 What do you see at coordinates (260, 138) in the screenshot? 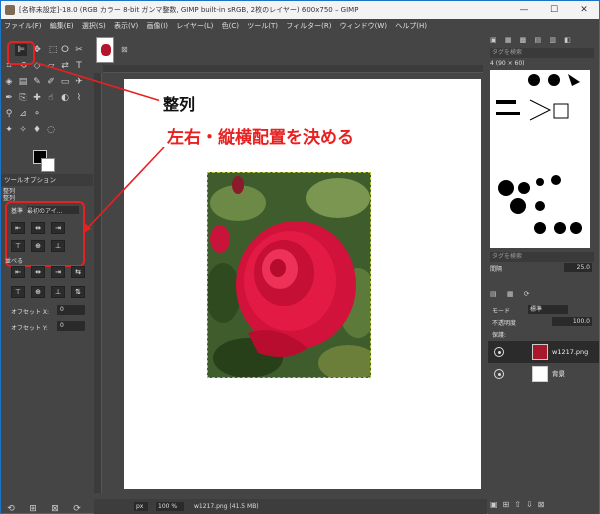
I see `annotation-description: 左右・縦横配置を決める` at bounding box center [260, 138].